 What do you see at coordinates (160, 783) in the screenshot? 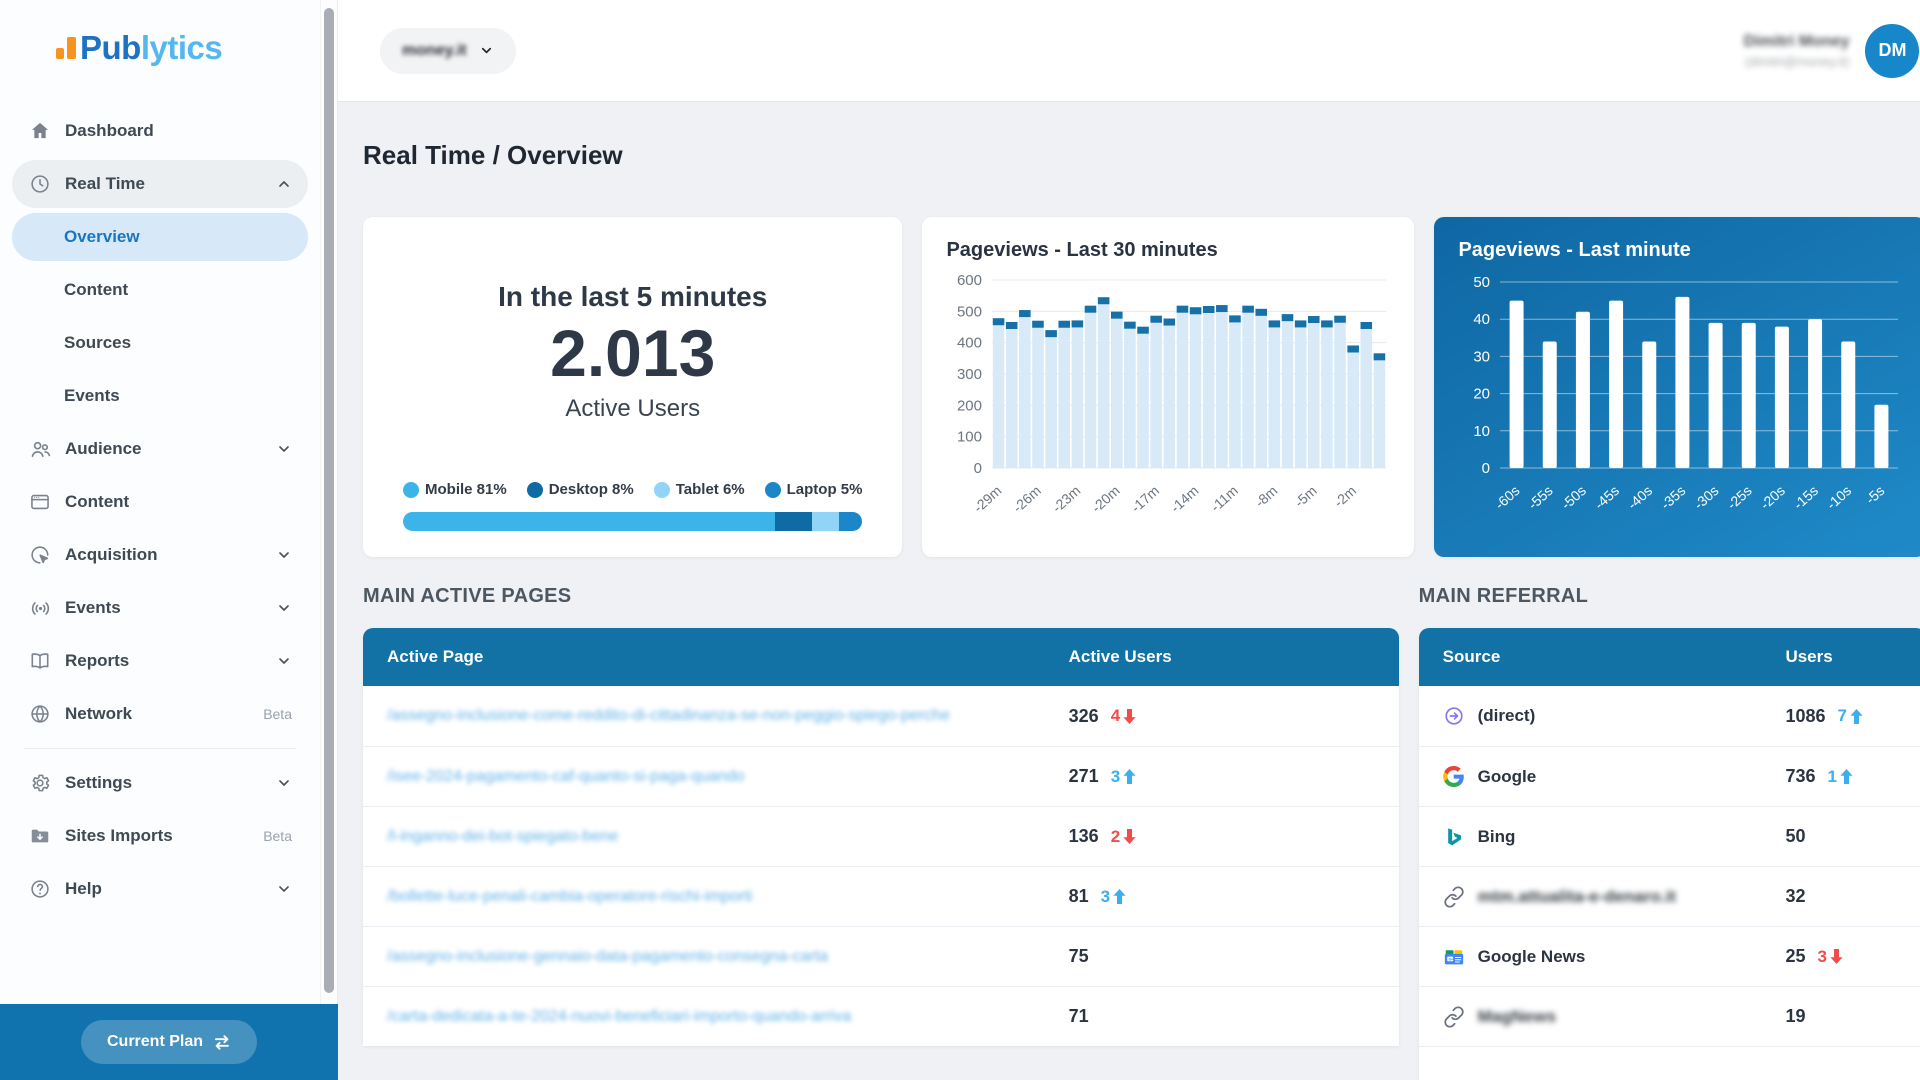
I see `sidebar-item-settings: Settings` at bounding box center [160, 783].